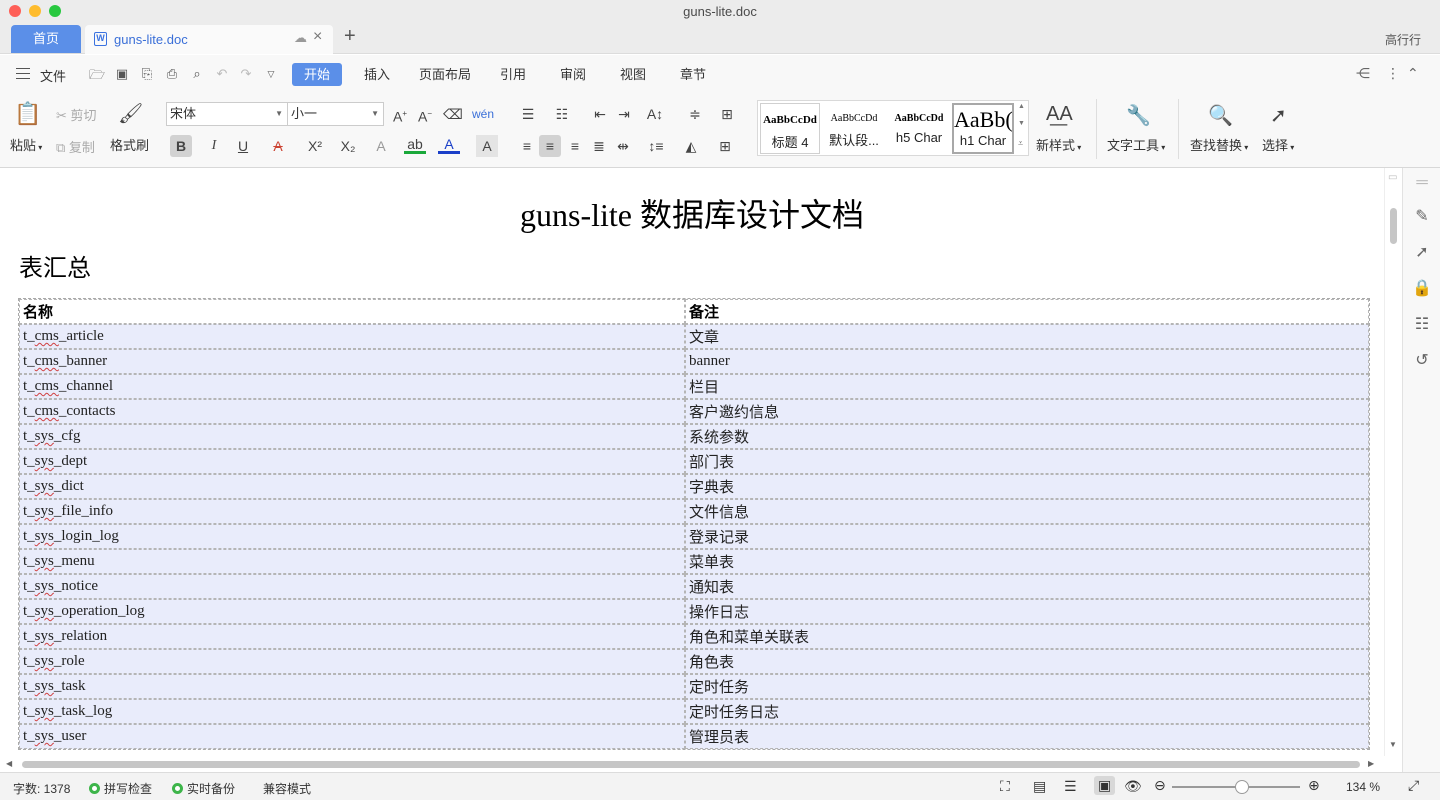  What do you see at coordinates (352, 536) in the screenshot?
I see `table-cell-name: t_sys_login_log` at bounding box center [352, 536].